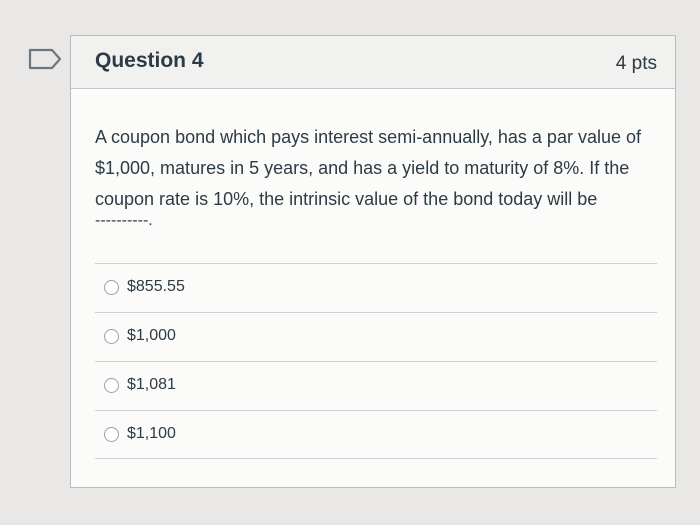 This screenshot has height=525, width=700. Describe the element at coordinates (376, 287) in the screenshot. I see `answer-option: $855.55` at that location.